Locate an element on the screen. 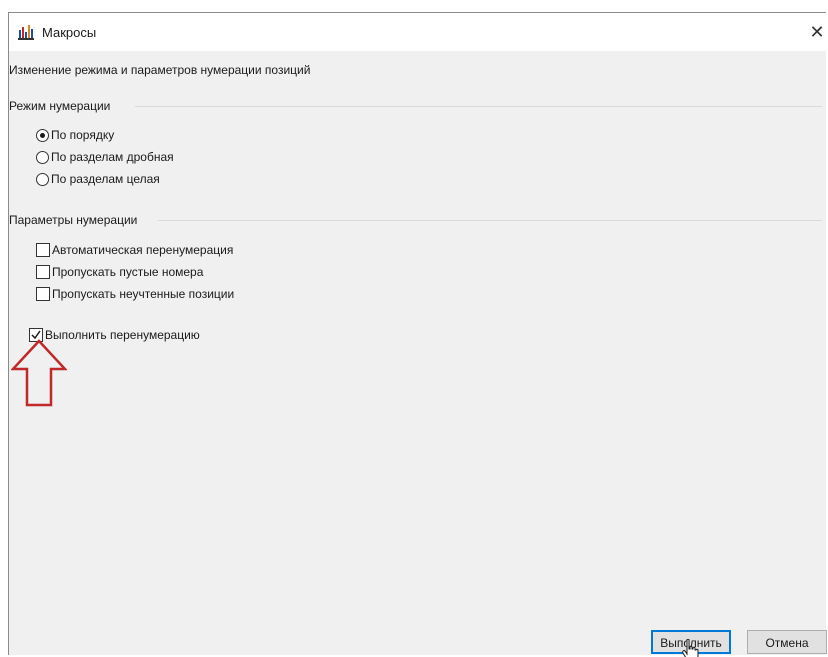  checkbox-auto-renumber: Автоматическая перенумерация is located at coordinates (134, 250).